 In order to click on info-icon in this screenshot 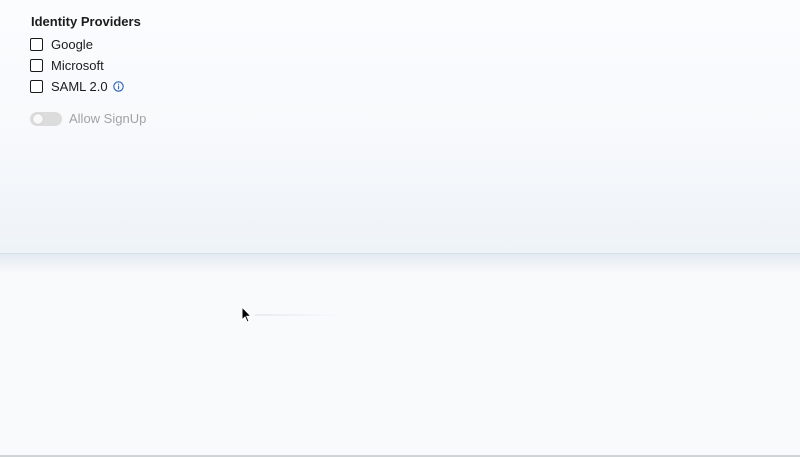, I will do `click(118, 86)`.